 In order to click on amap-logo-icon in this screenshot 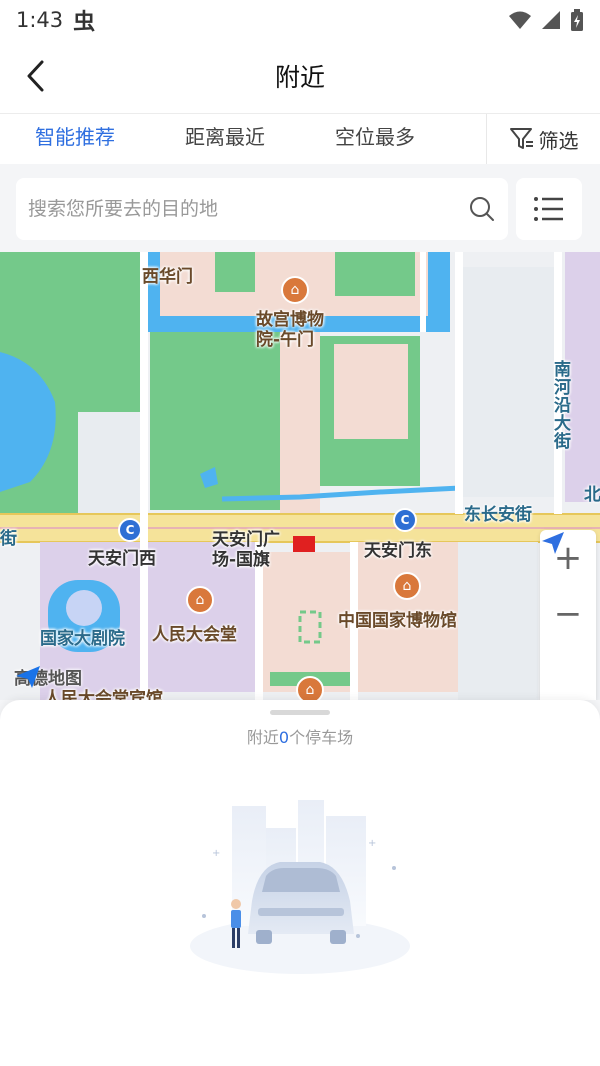, I will do `click(28, 677)`.